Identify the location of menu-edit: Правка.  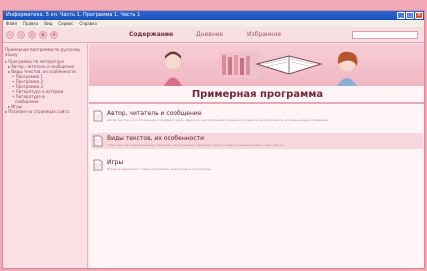
(30, 23).